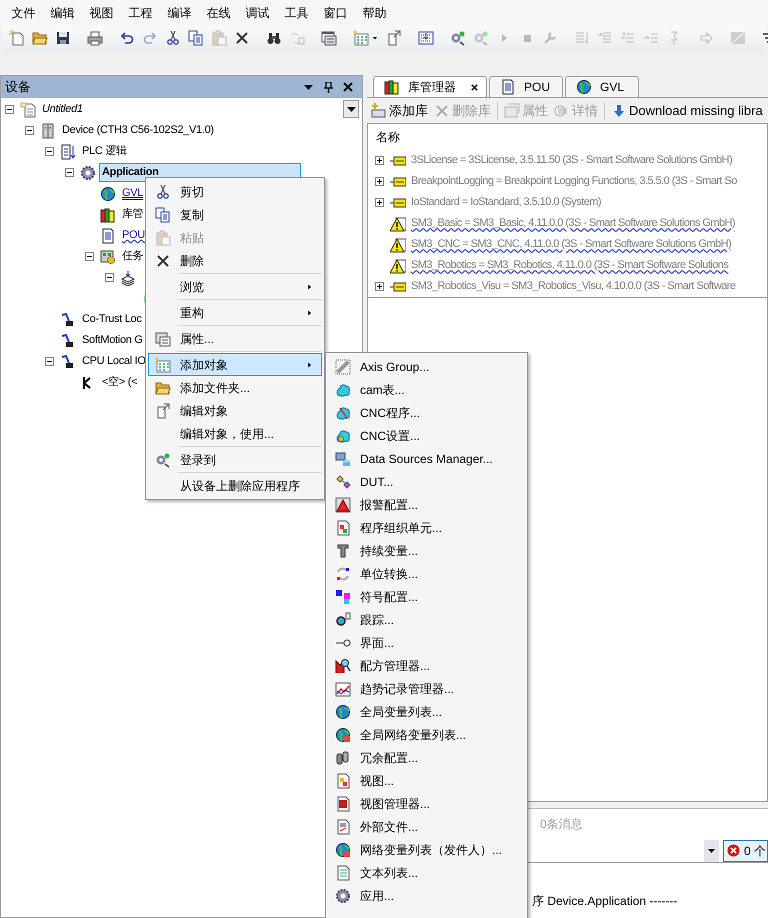 Image resolution: width=768 pixels, height=918 pixels. Describe the element at coordinates (296, 13) in the screenshot. I see `menu-bar-item: 工具` at that location.